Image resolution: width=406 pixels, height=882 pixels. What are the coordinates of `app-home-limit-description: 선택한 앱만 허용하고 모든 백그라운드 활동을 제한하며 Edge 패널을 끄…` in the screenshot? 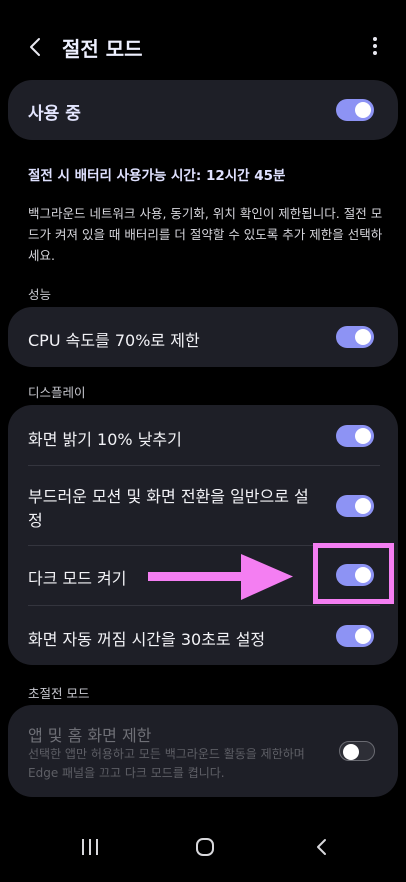 It's located at (166, 763).